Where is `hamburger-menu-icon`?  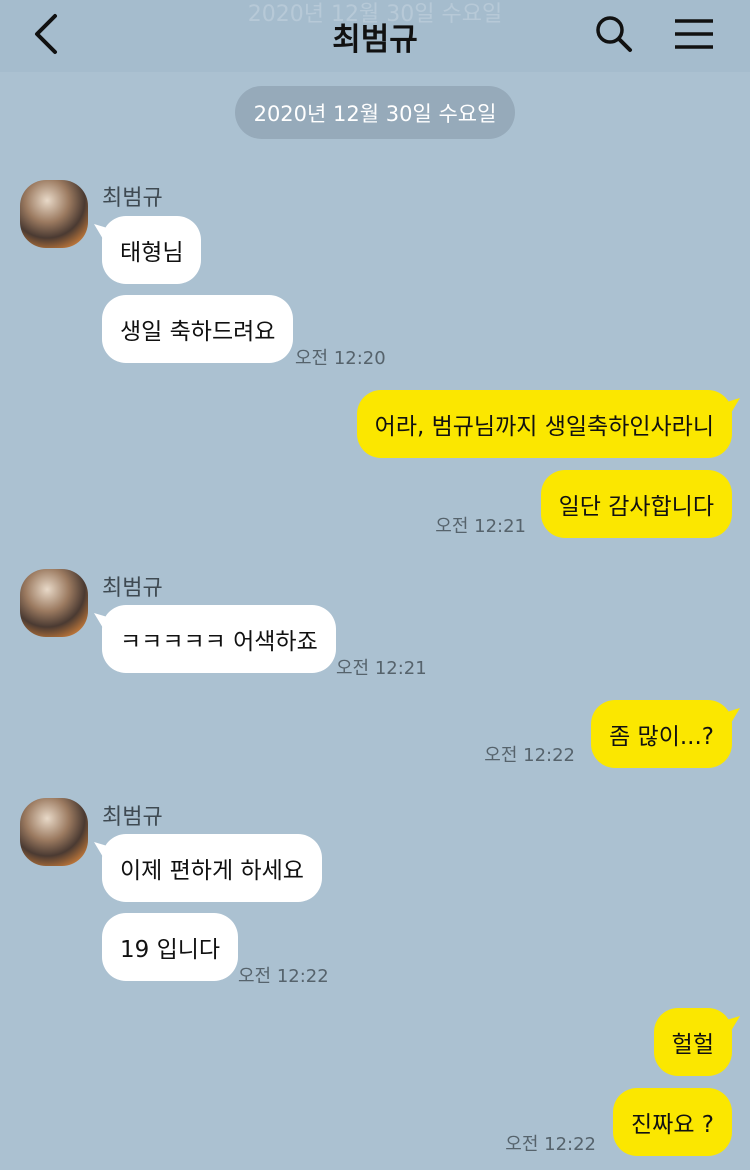 hamburger-menu-icon is located at coordinates (694, 34).